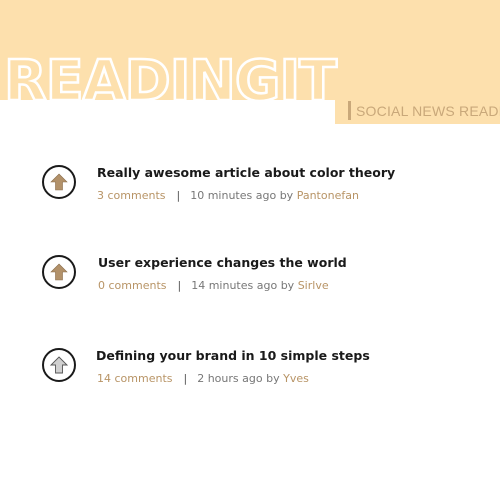  I want to click on tagline-divider, so click(349, 110).